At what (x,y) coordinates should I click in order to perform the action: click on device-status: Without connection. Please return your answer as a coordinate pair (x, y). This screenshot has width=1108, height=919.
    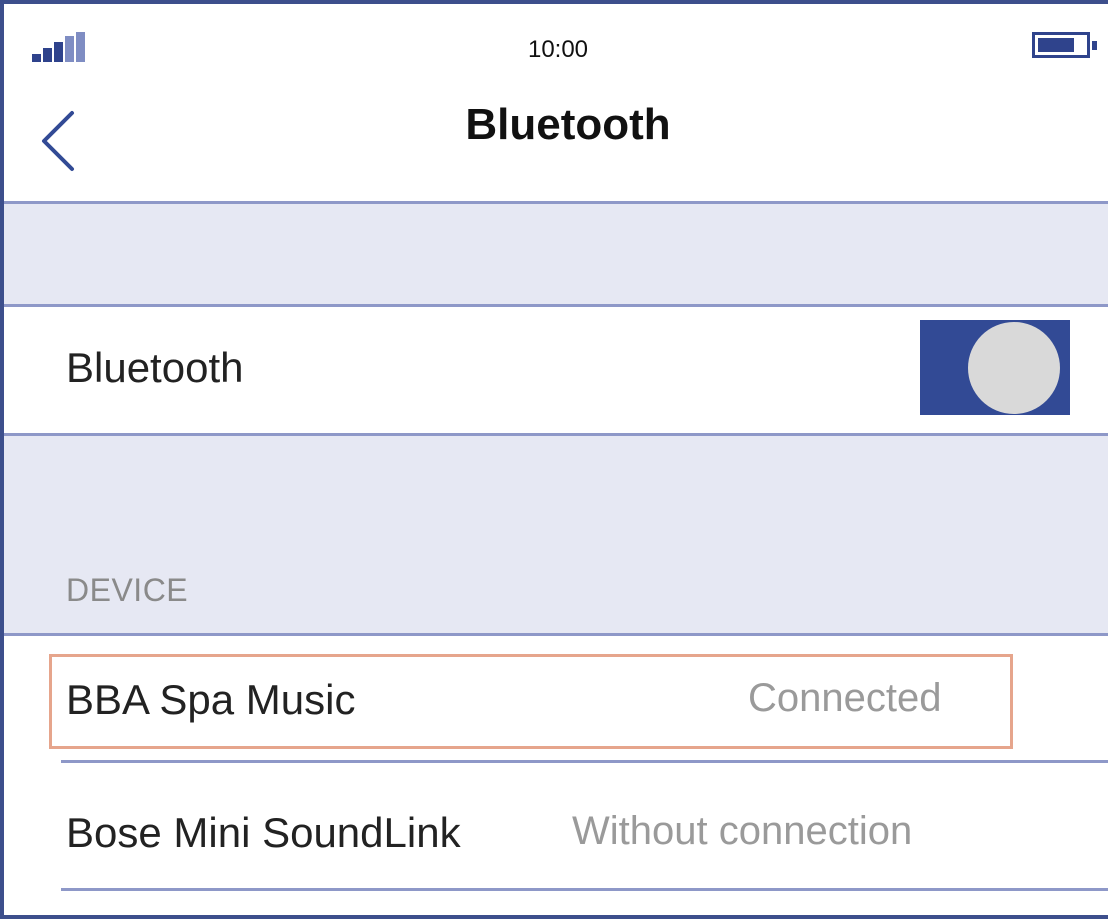
    Looking at the image, I should click on (742, 831).